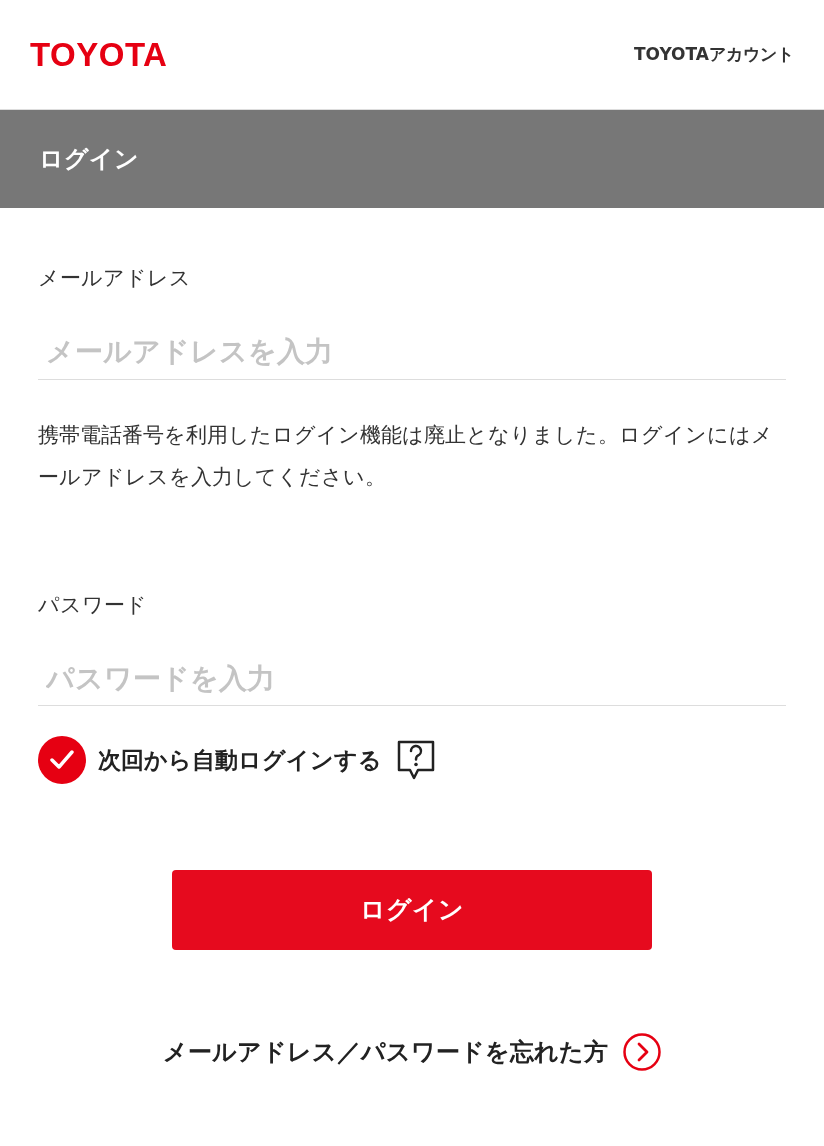 The image size is (824, 1146). I want to click on auto-login-label: 次回から自動ログインする, so click(240, 760).